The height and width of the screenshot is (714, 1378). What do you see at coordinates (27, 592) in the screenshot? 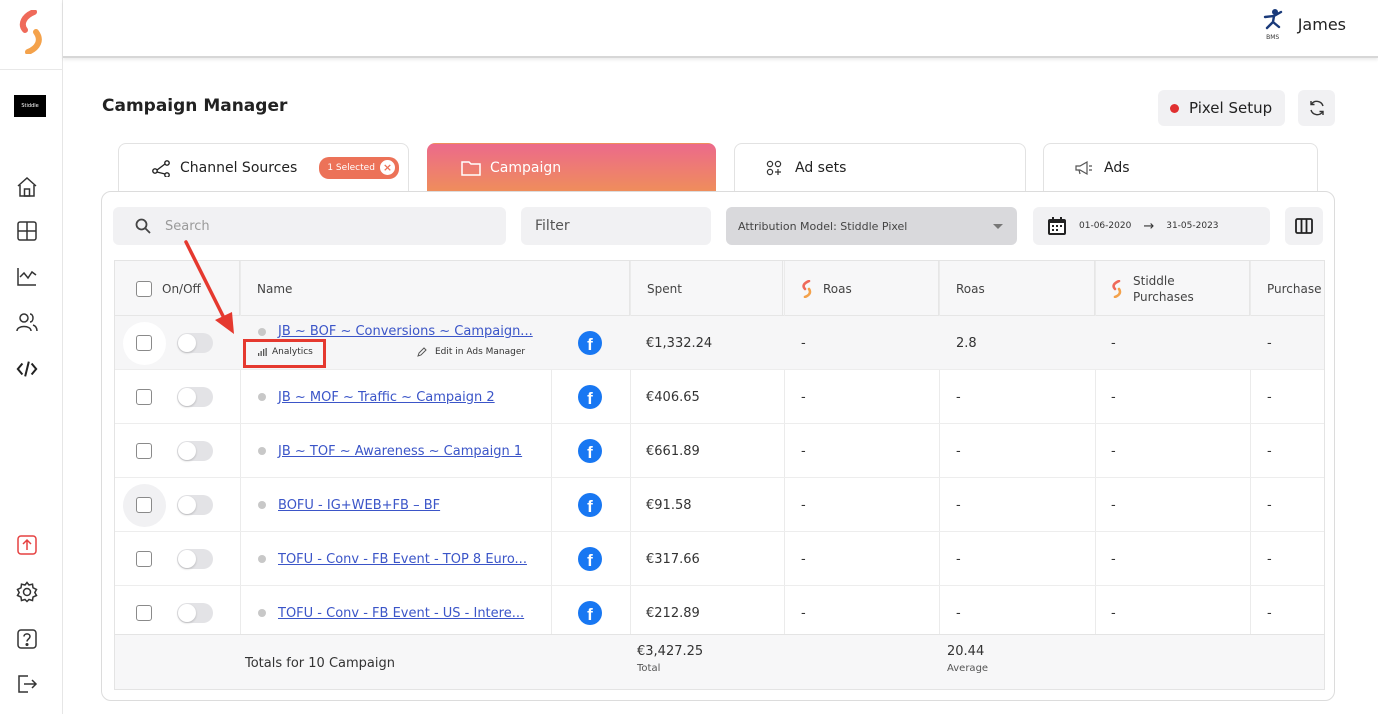
I see `settings-gear-icon` at bounding box center [27, 592].